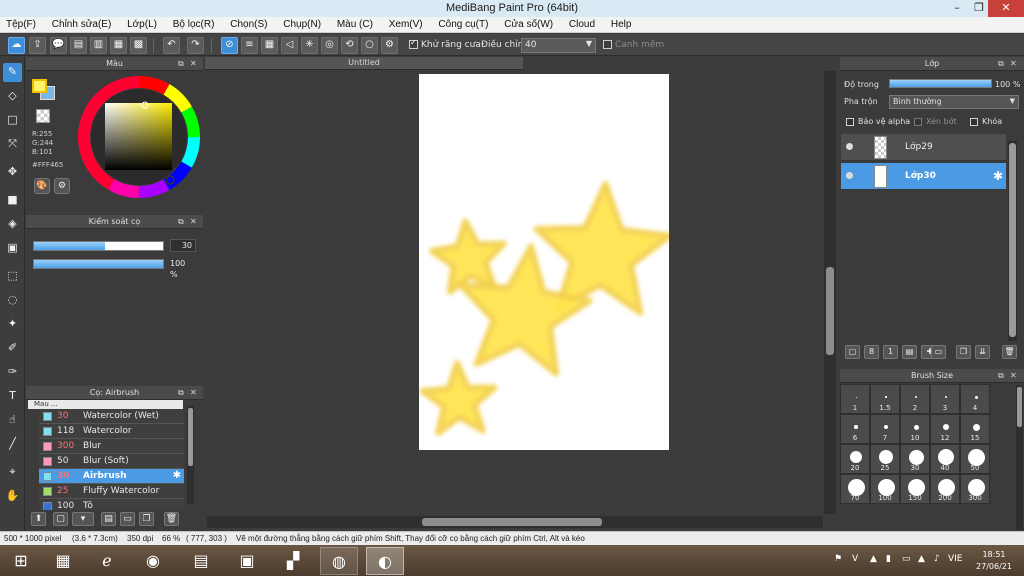 Image resolution: width=1024 pixels, height=576 pixels. Describe the element at coordinates (146, 519) in the screenshot. I see `duplicate-brush-icon: ❐` at that location.